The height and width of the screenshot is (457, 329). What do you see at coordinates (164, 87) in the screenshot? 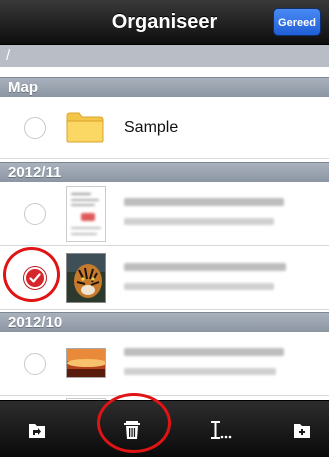
I see `section-header-map: Map` at bounding box center [164, 87].